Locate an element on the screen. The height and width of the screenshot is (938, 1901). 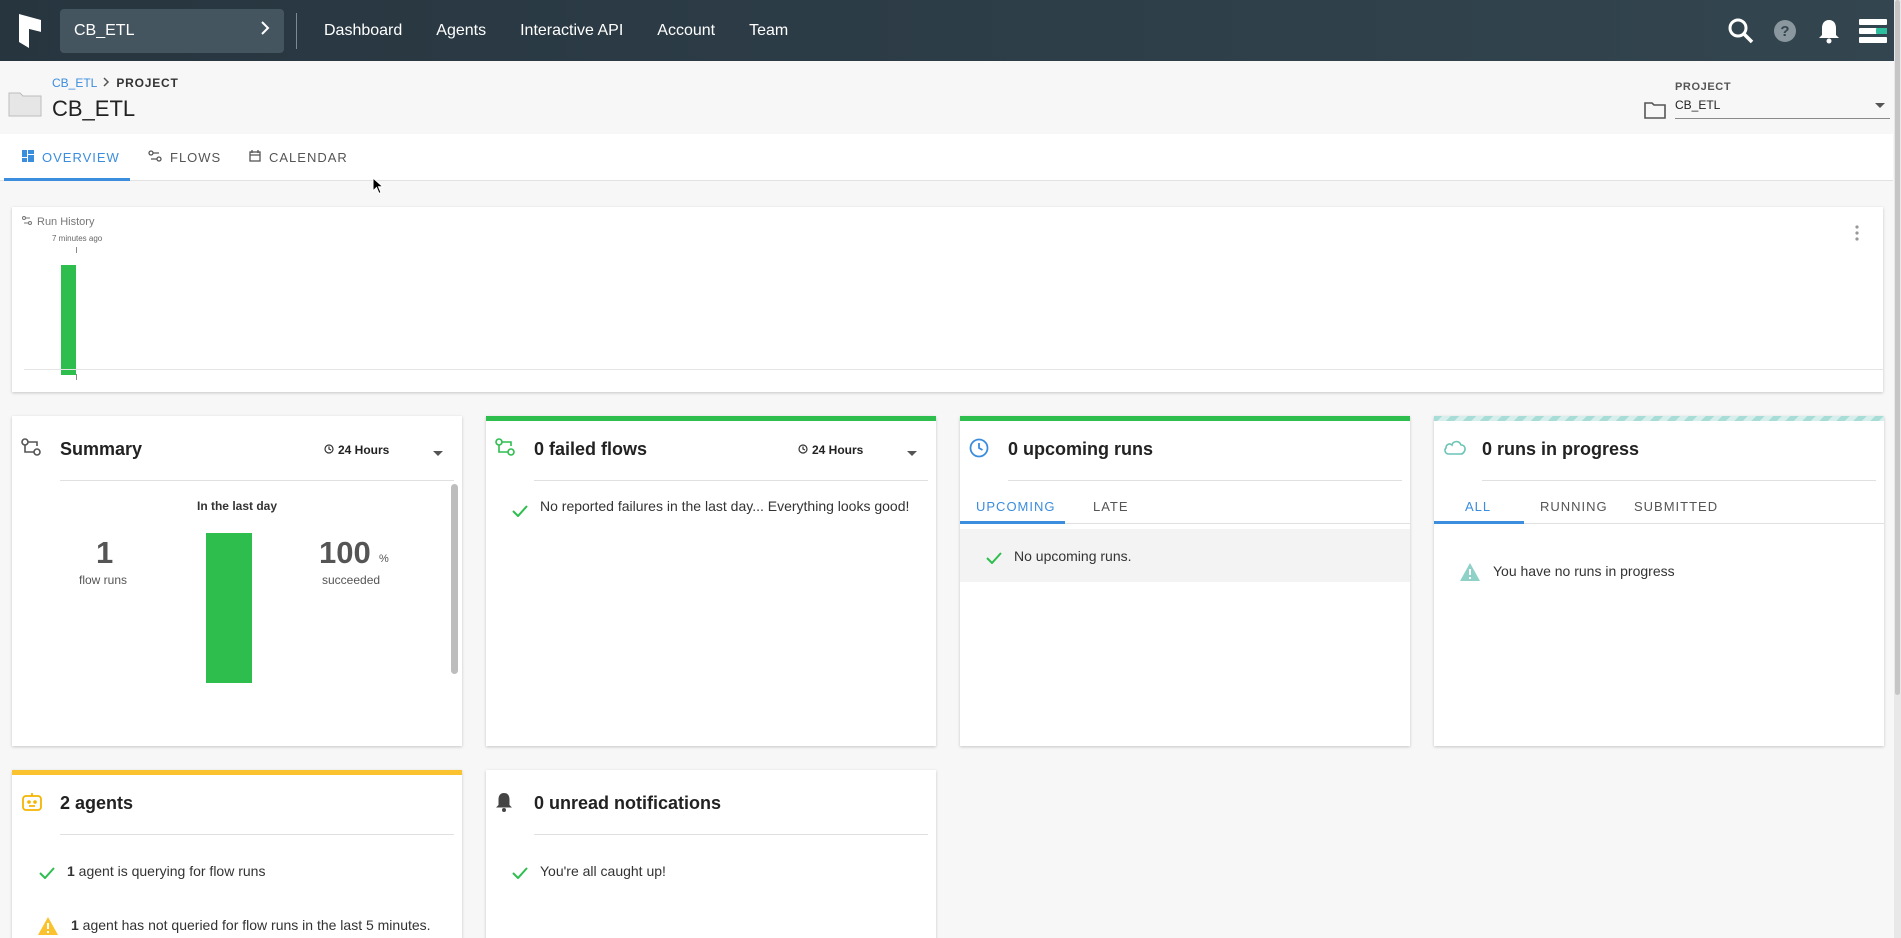
nav-interactive-api: Interactive API is located at coordinates (571, 31).